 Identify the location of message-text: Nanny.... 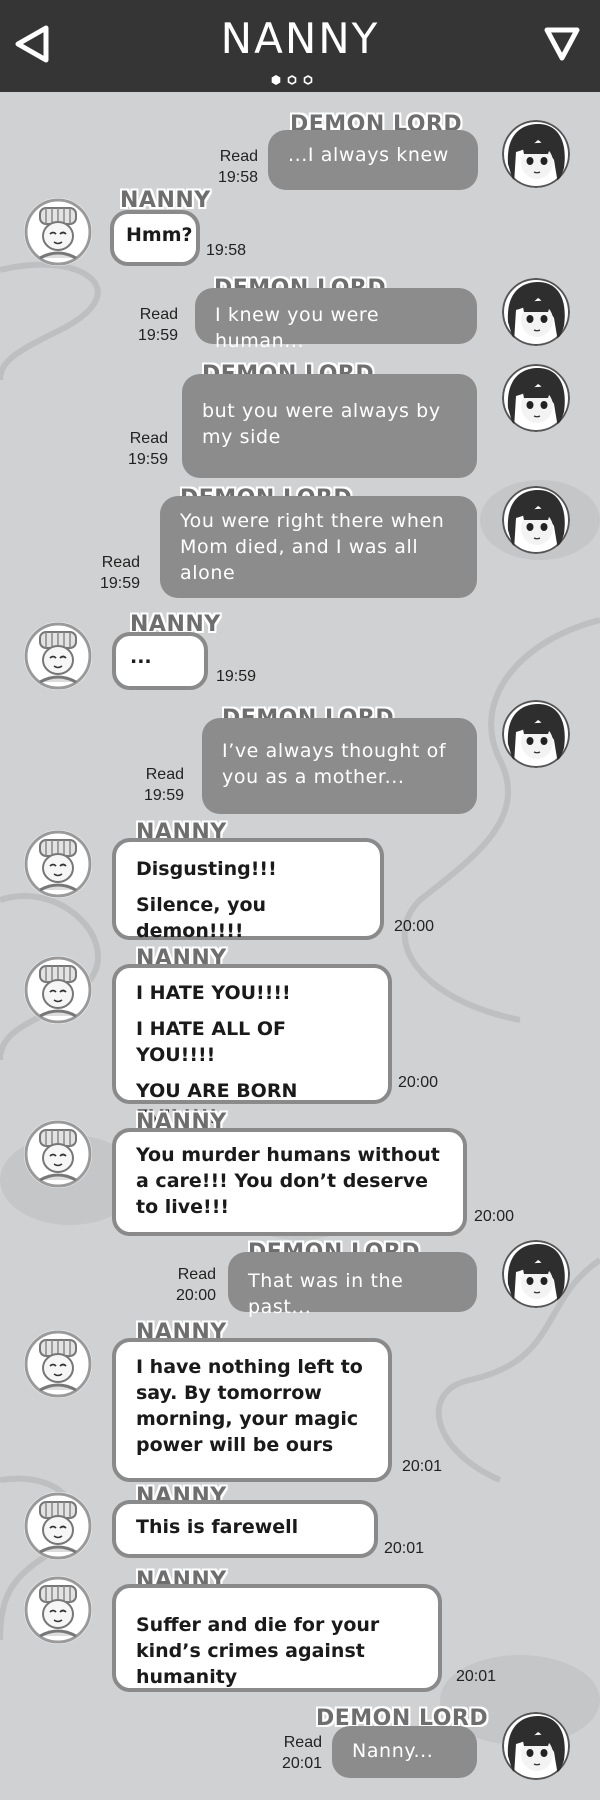
(393, 1751).